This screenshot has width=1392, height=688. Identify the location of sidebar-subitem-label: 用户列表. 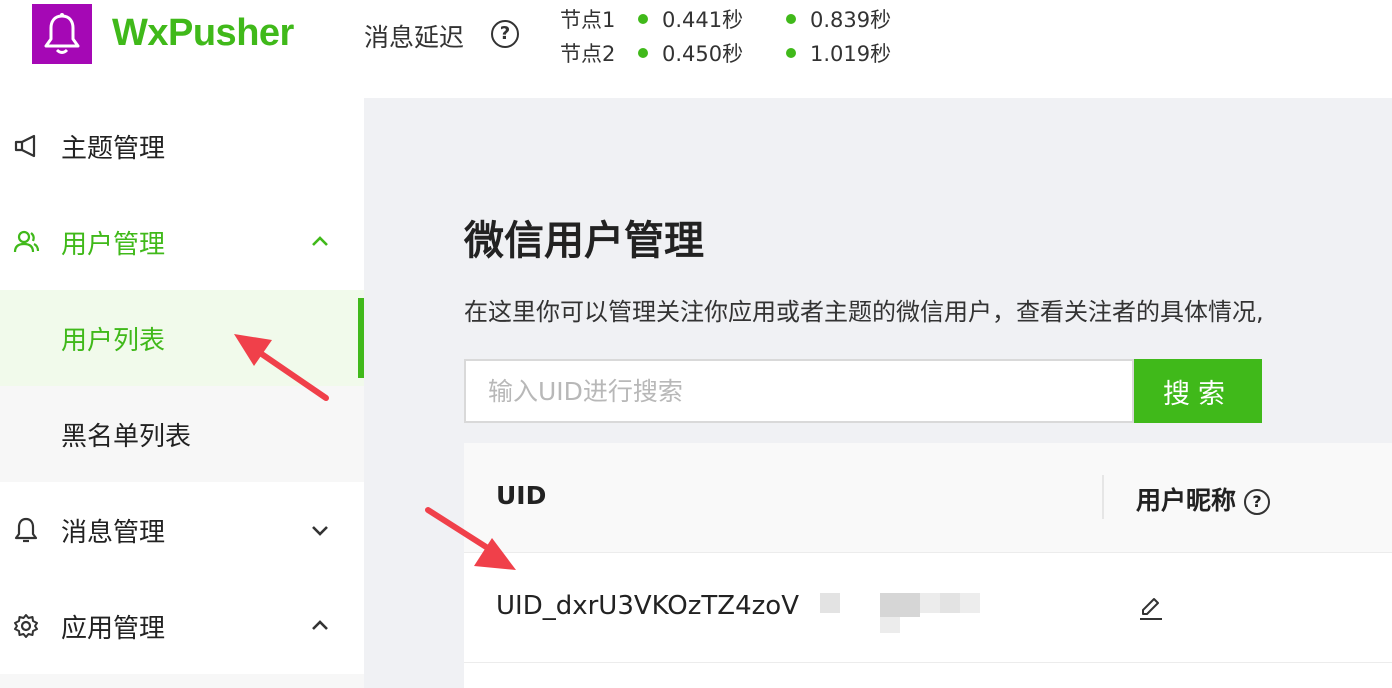
(113, 341).